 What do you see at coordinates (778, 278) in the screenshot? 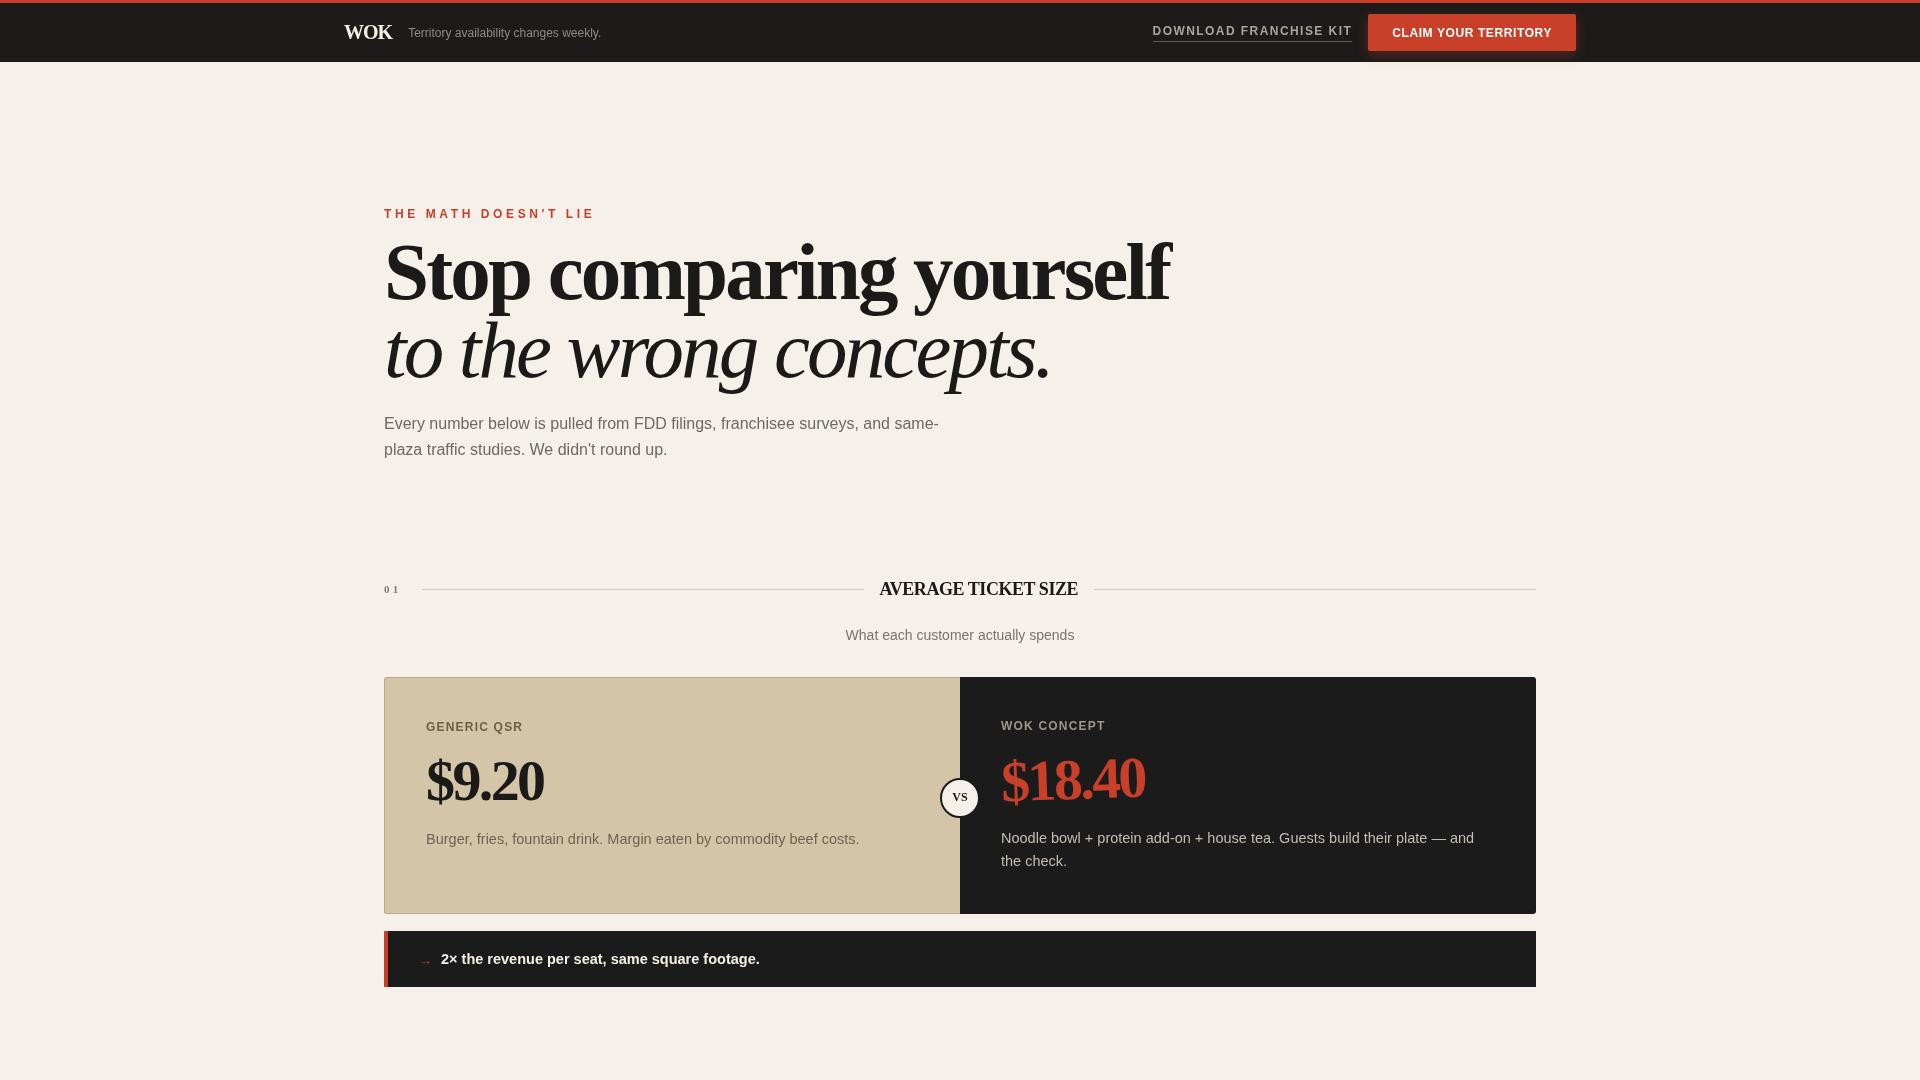
I see `headline: Stop comparing yourself` at bounding box center [778, 278].